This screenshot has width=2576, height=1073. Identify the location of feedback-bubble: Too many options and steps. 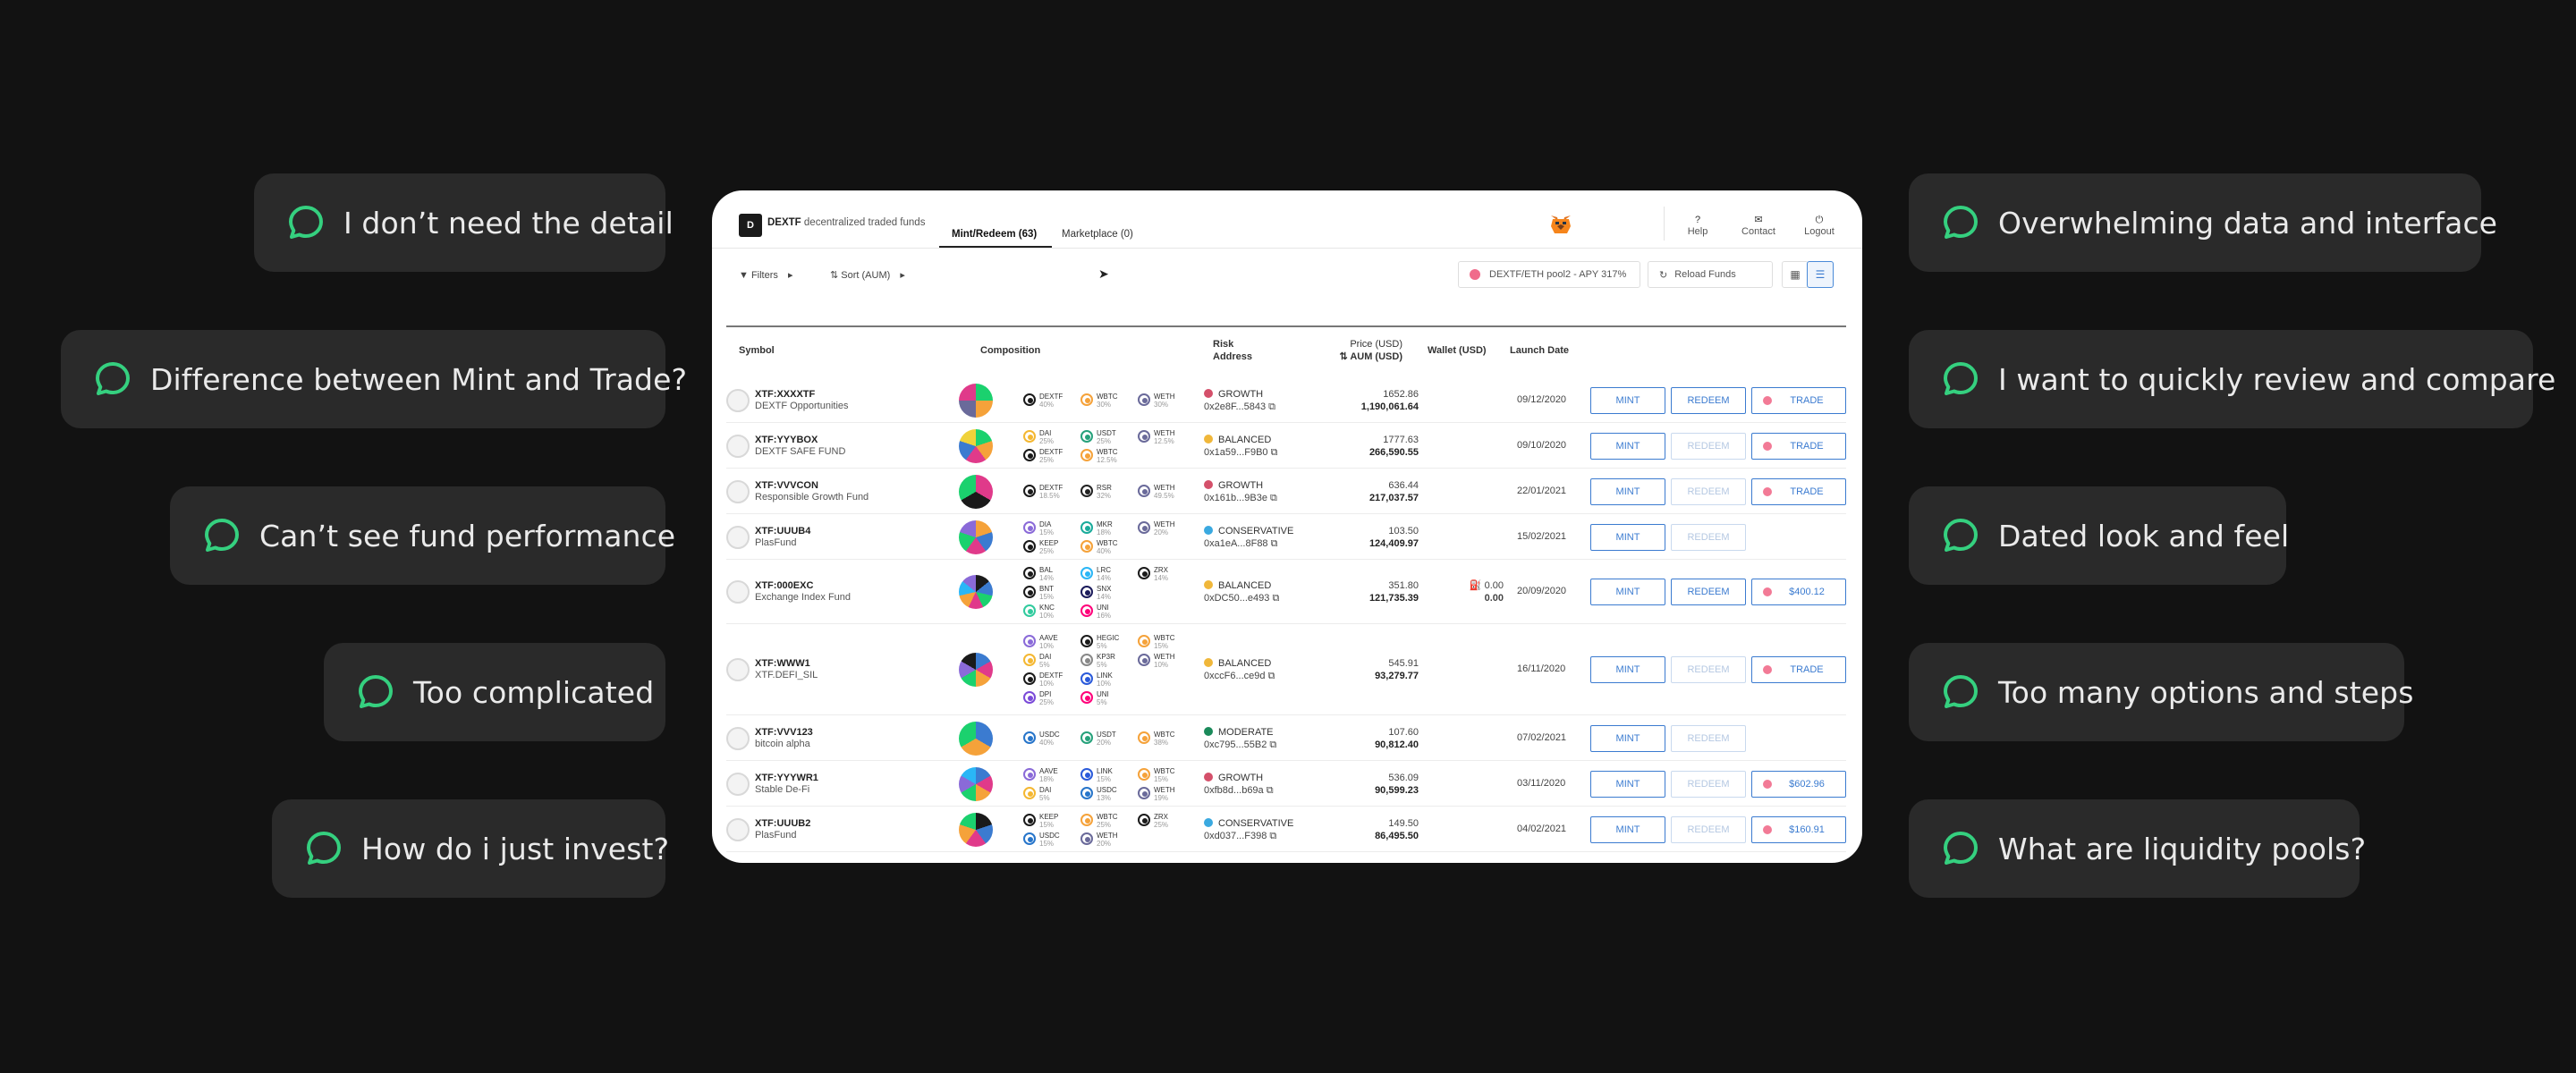
(2161, 692).